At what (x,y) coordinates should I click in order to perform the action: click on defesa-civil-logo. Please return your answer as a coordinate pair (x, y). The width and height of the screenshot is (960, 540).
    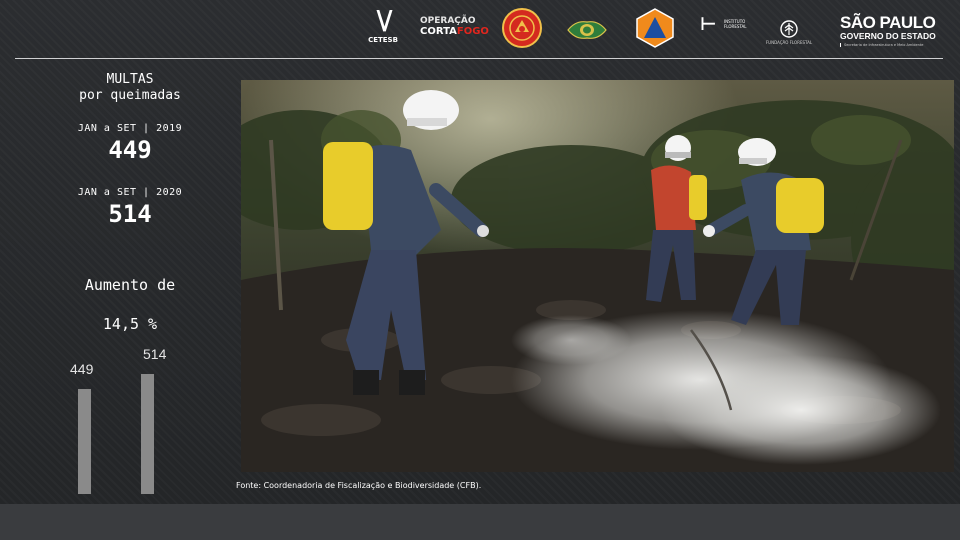
    Looking at the image, I should click on (655, 28).